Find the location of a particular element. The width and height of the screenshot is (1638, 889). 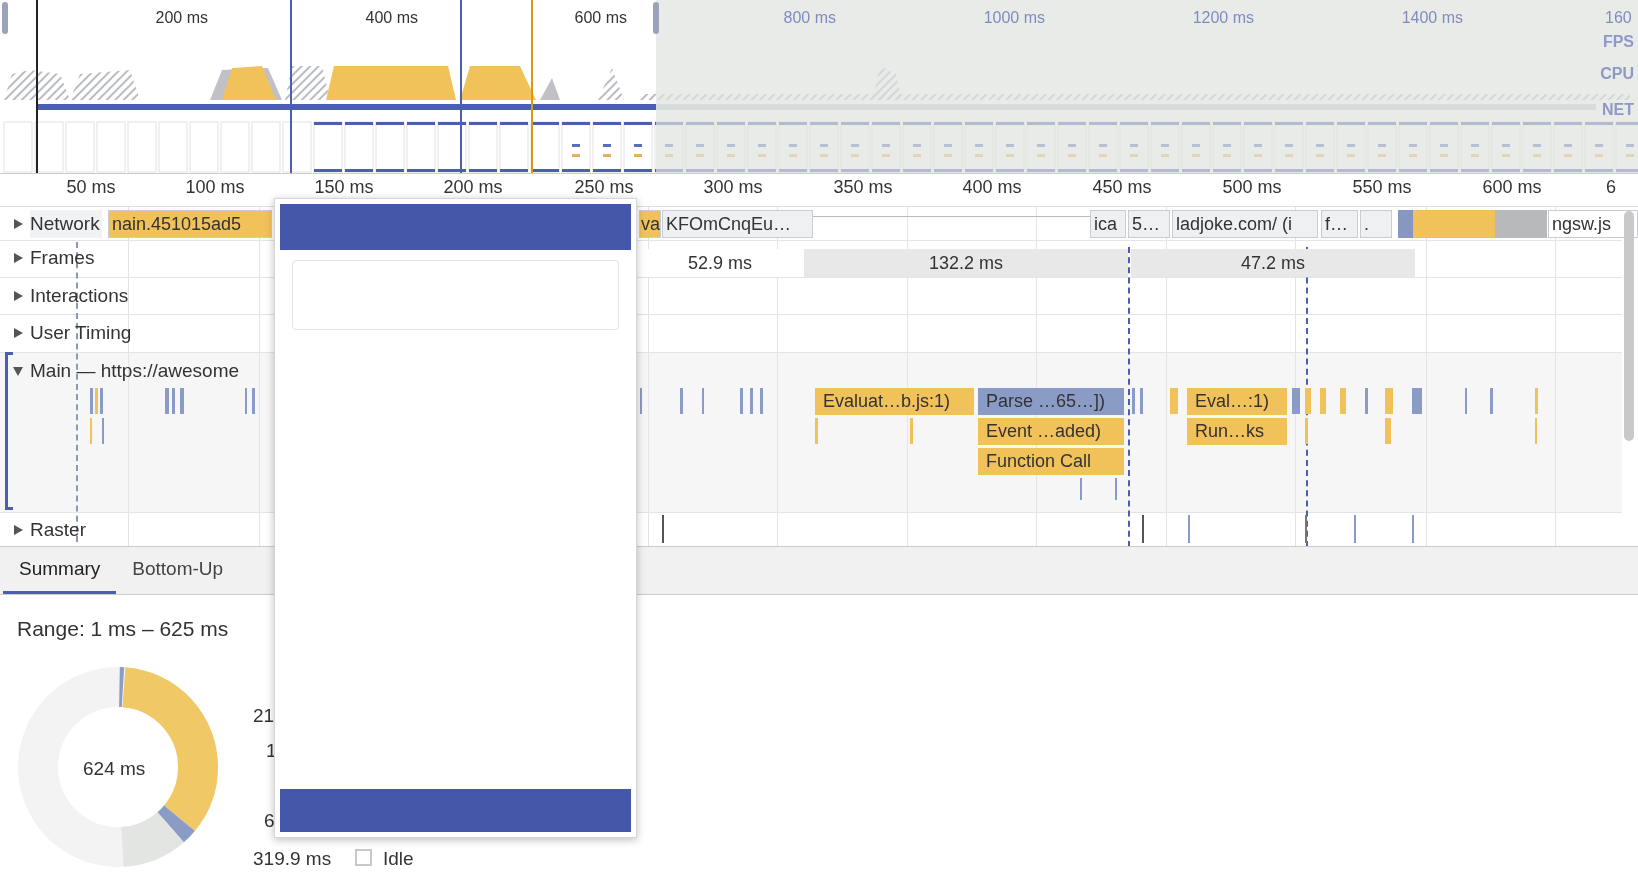

time-tick-label: 250 ms is located at coordinates (604, 187).